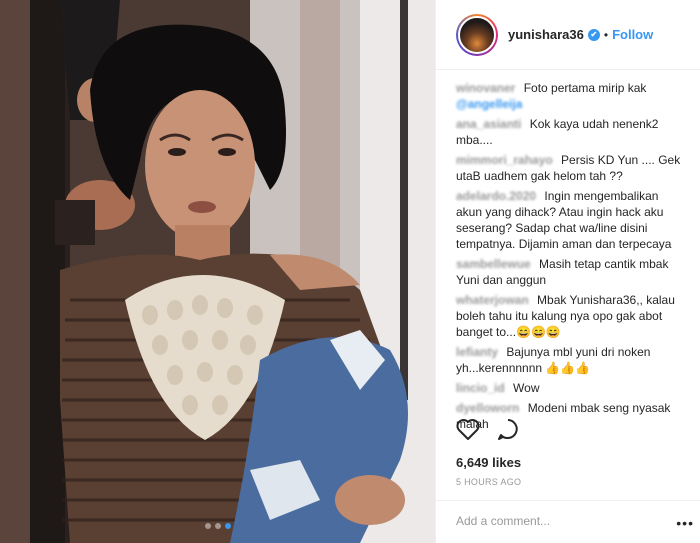 The width and height of the screenshot is (700, 543). I want to click on comment-username: mimmori_rahayo, so click(504, 160).